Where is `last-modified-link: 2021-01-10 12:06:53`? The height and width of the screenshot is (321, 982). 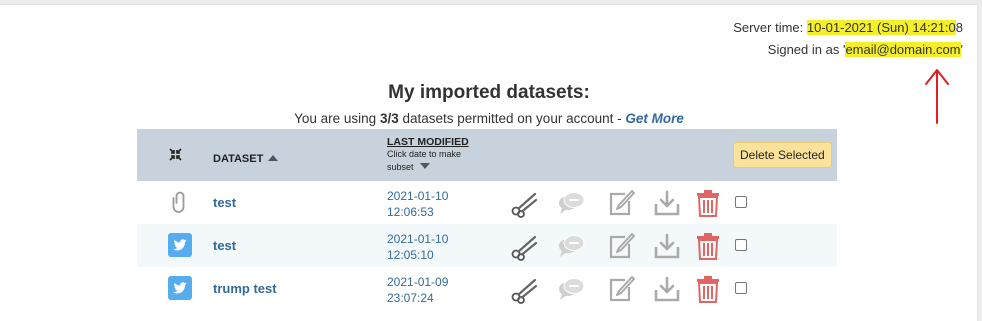 last-modified-link: 2021-01-10 12:06:53 is located at coordinates (417, 204).